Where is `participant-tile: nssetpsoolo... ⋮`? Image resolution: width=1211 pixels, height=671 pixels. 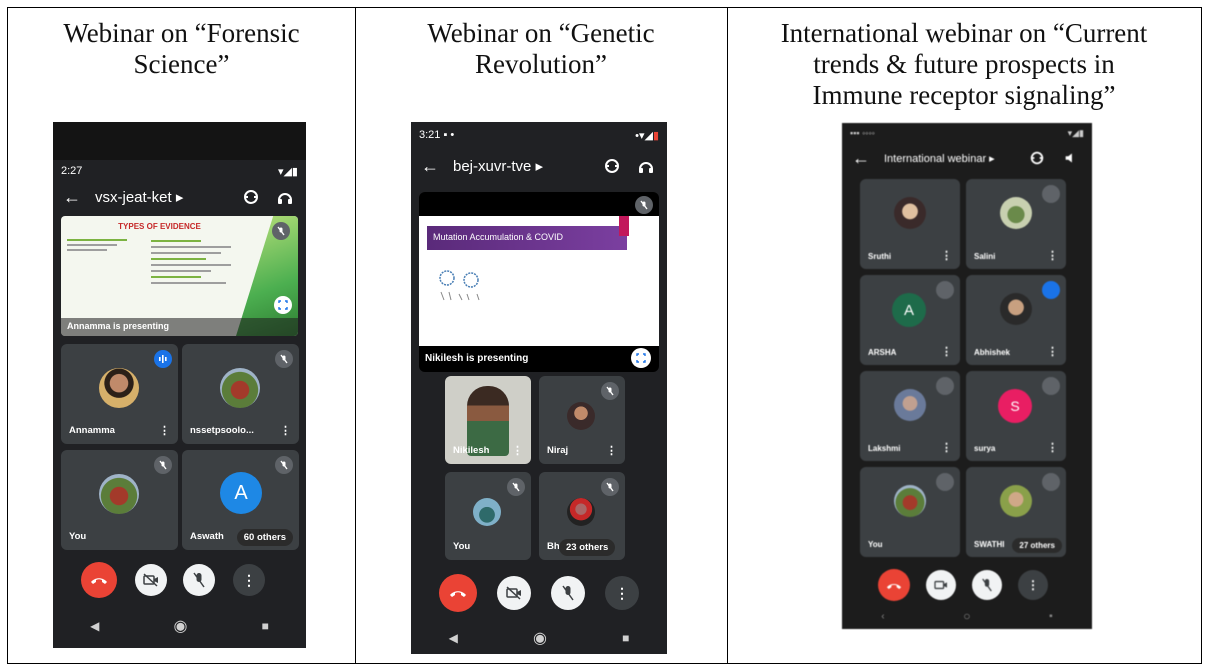
participant-tile: nssetpsoolo... ⋮ is located at coordinates (240, 394).